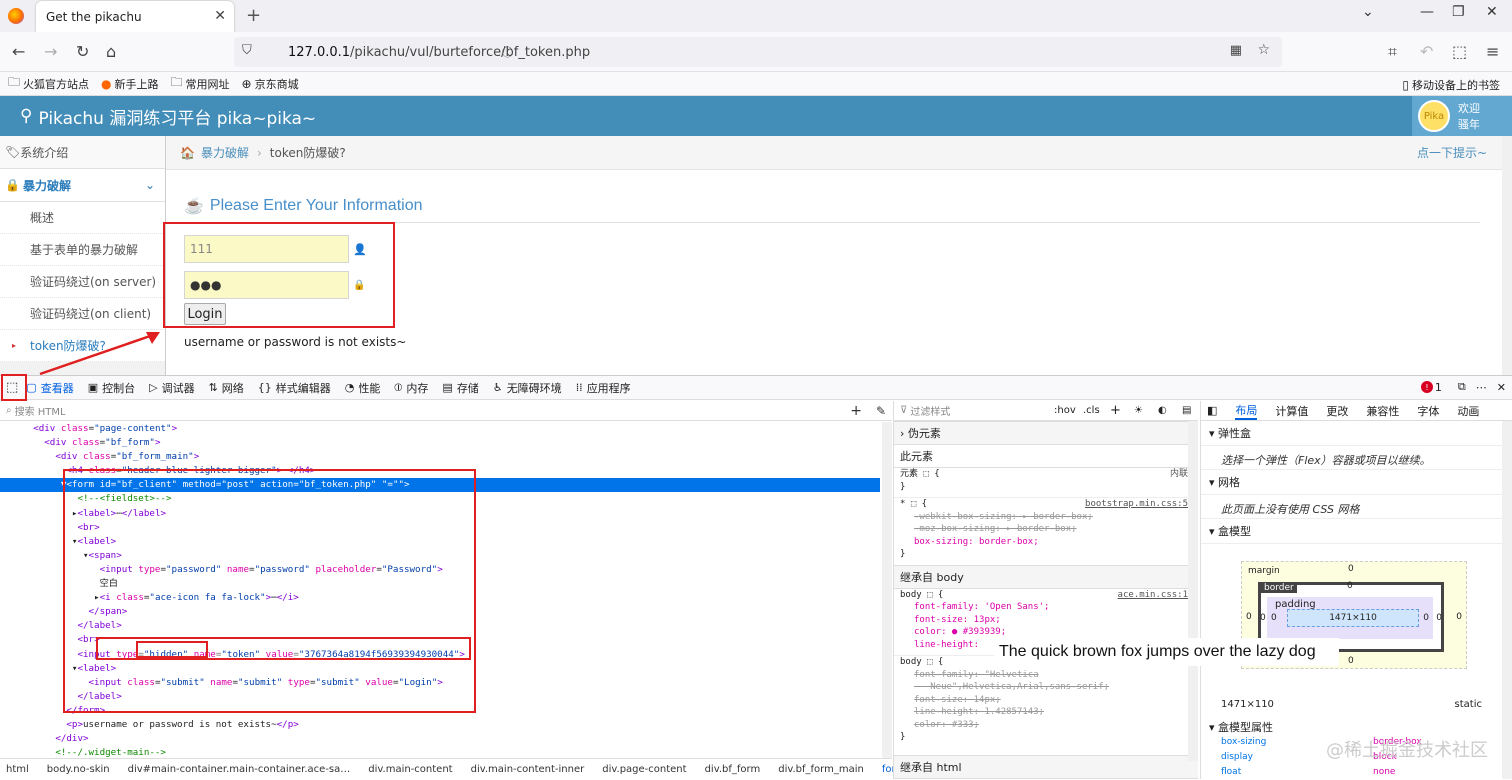 This screenshot has height=780, width=1512. What do you see at coordinates (1065, 410) in the screenshot?
I see `hov-toggle: :hov` at bounding box center [1065, 410].